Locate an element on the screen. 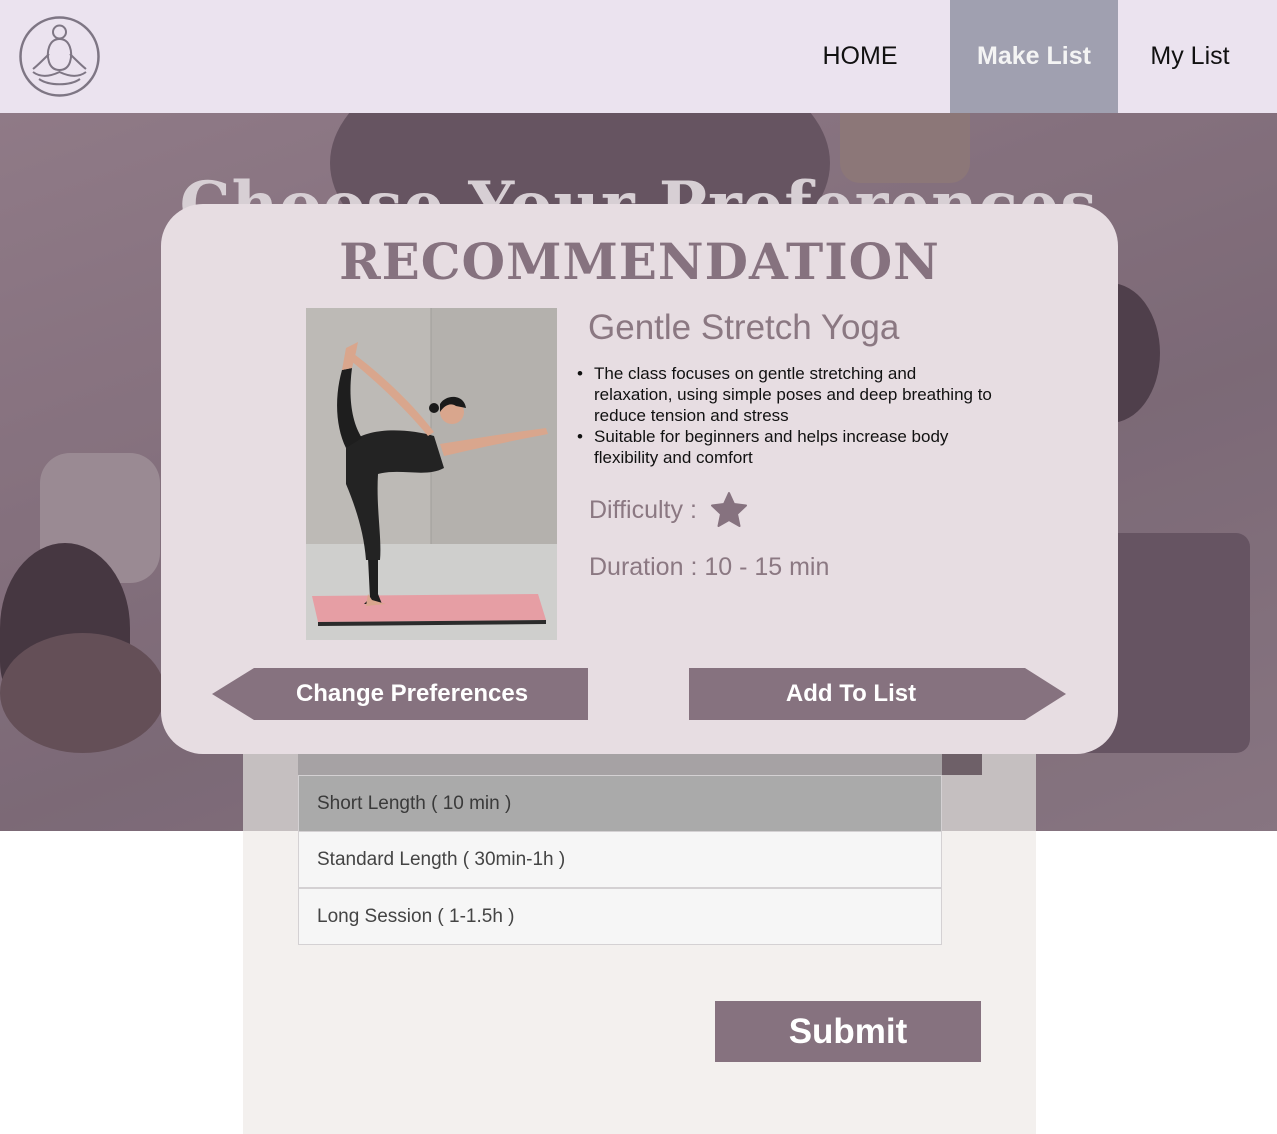 This screenshot has height=1134, width=1277. submit-button: Submit is located at coordinates (848, 1031).